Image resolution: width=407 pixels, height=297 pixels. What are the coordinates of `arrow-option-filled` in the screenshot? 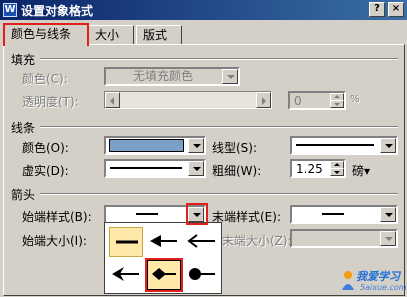 It's located at (164, 242).